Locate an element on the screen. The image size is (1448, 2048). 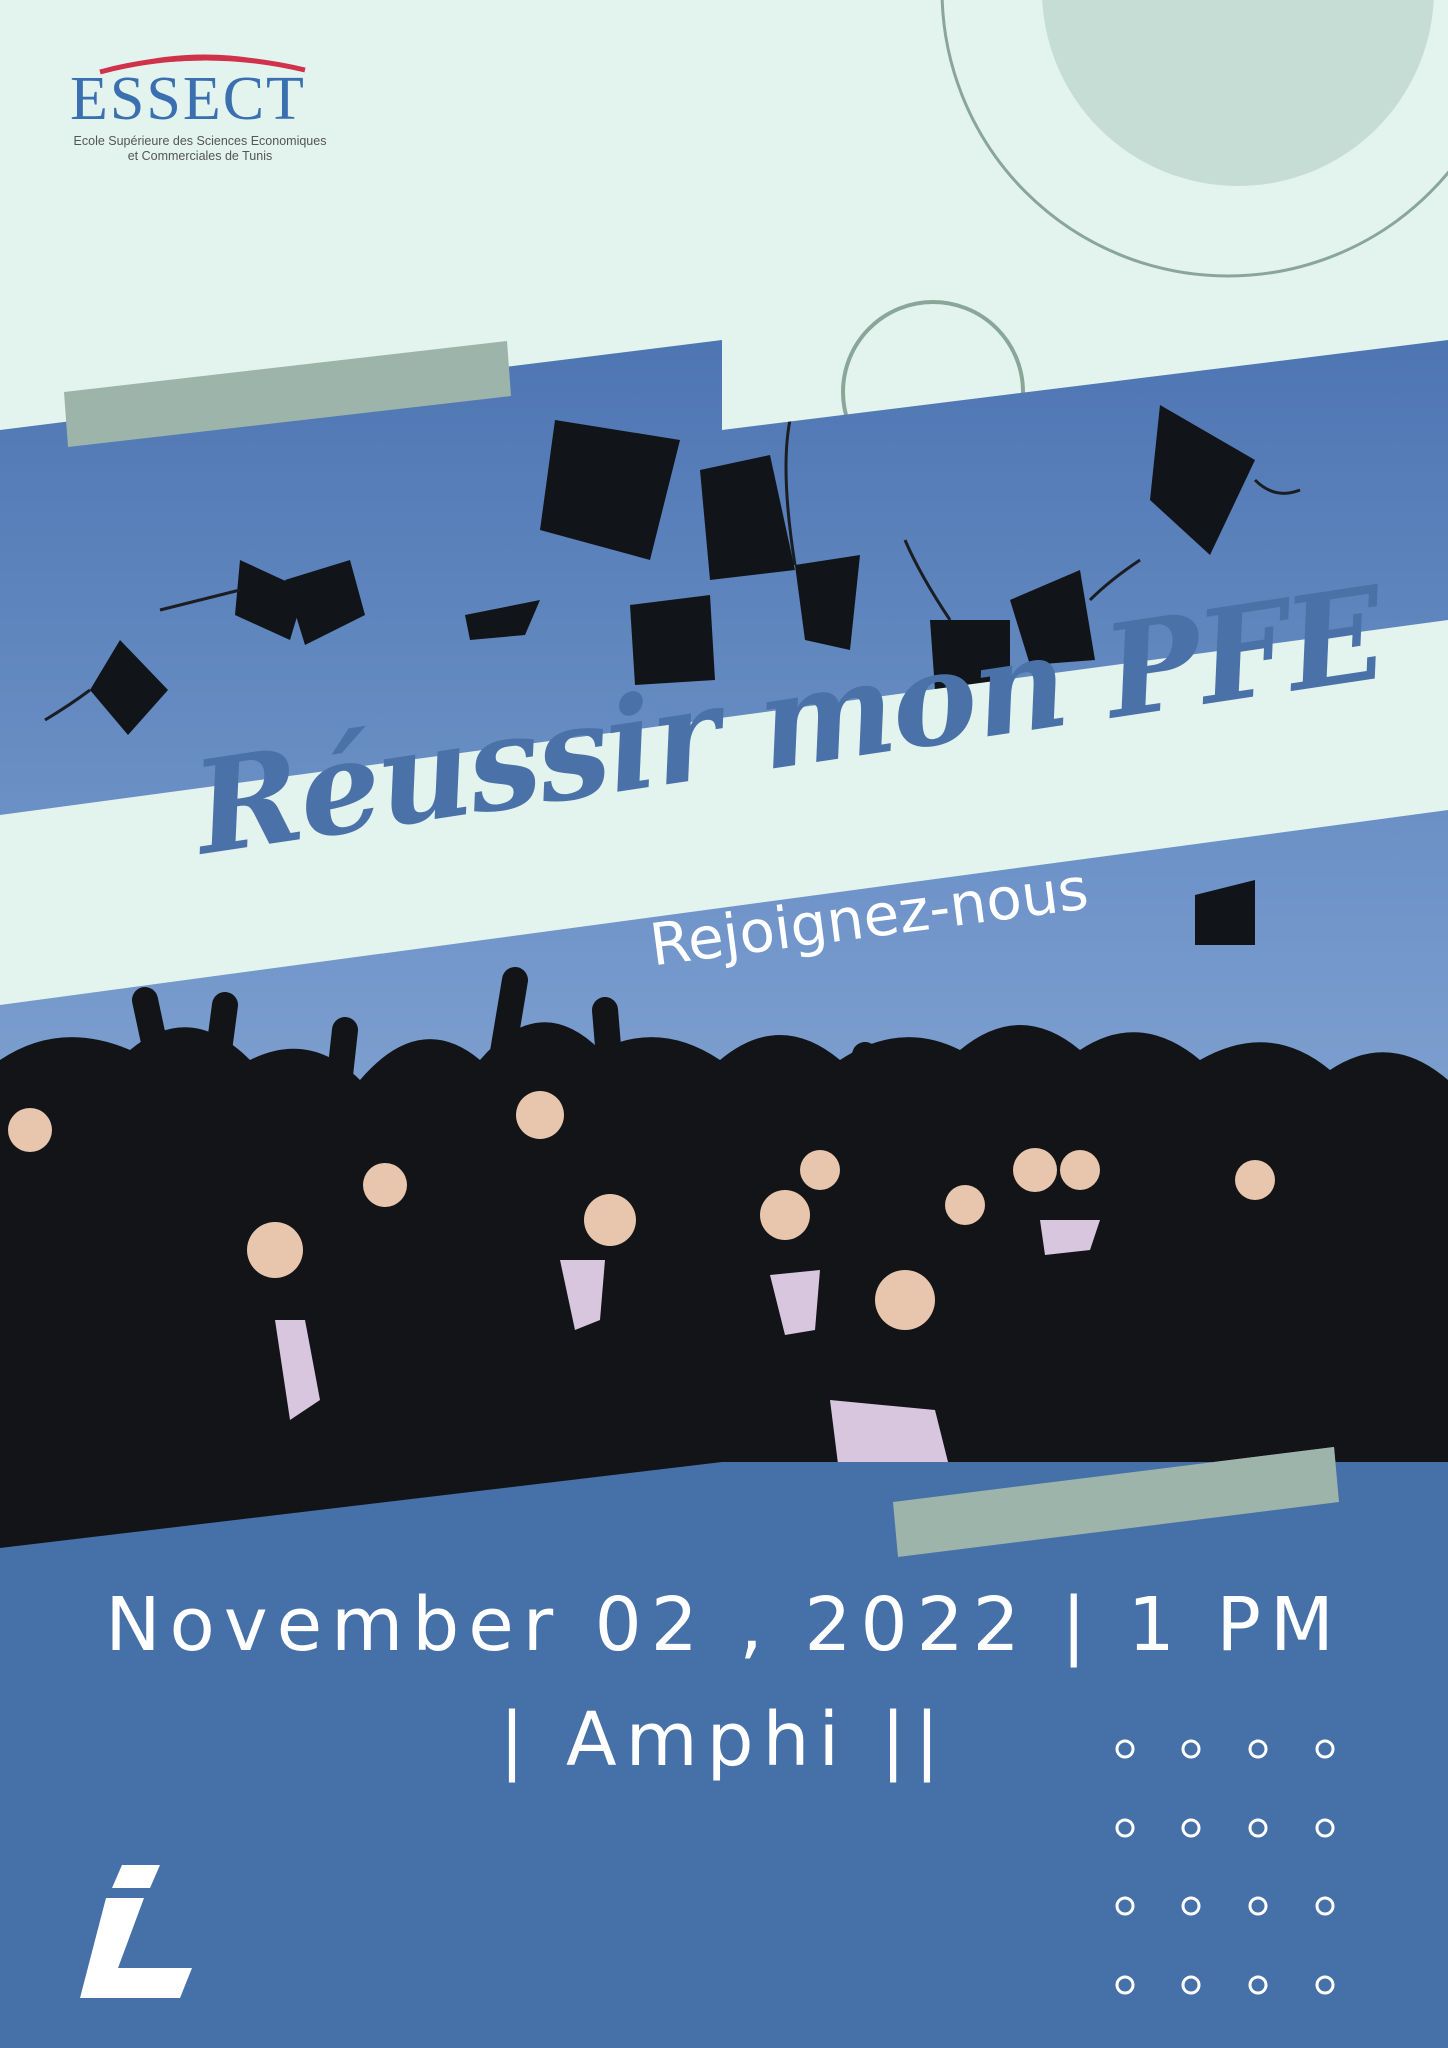
logo-subtitle-line2: et Commerciales de Tunis is located at coordinates (200, 156).